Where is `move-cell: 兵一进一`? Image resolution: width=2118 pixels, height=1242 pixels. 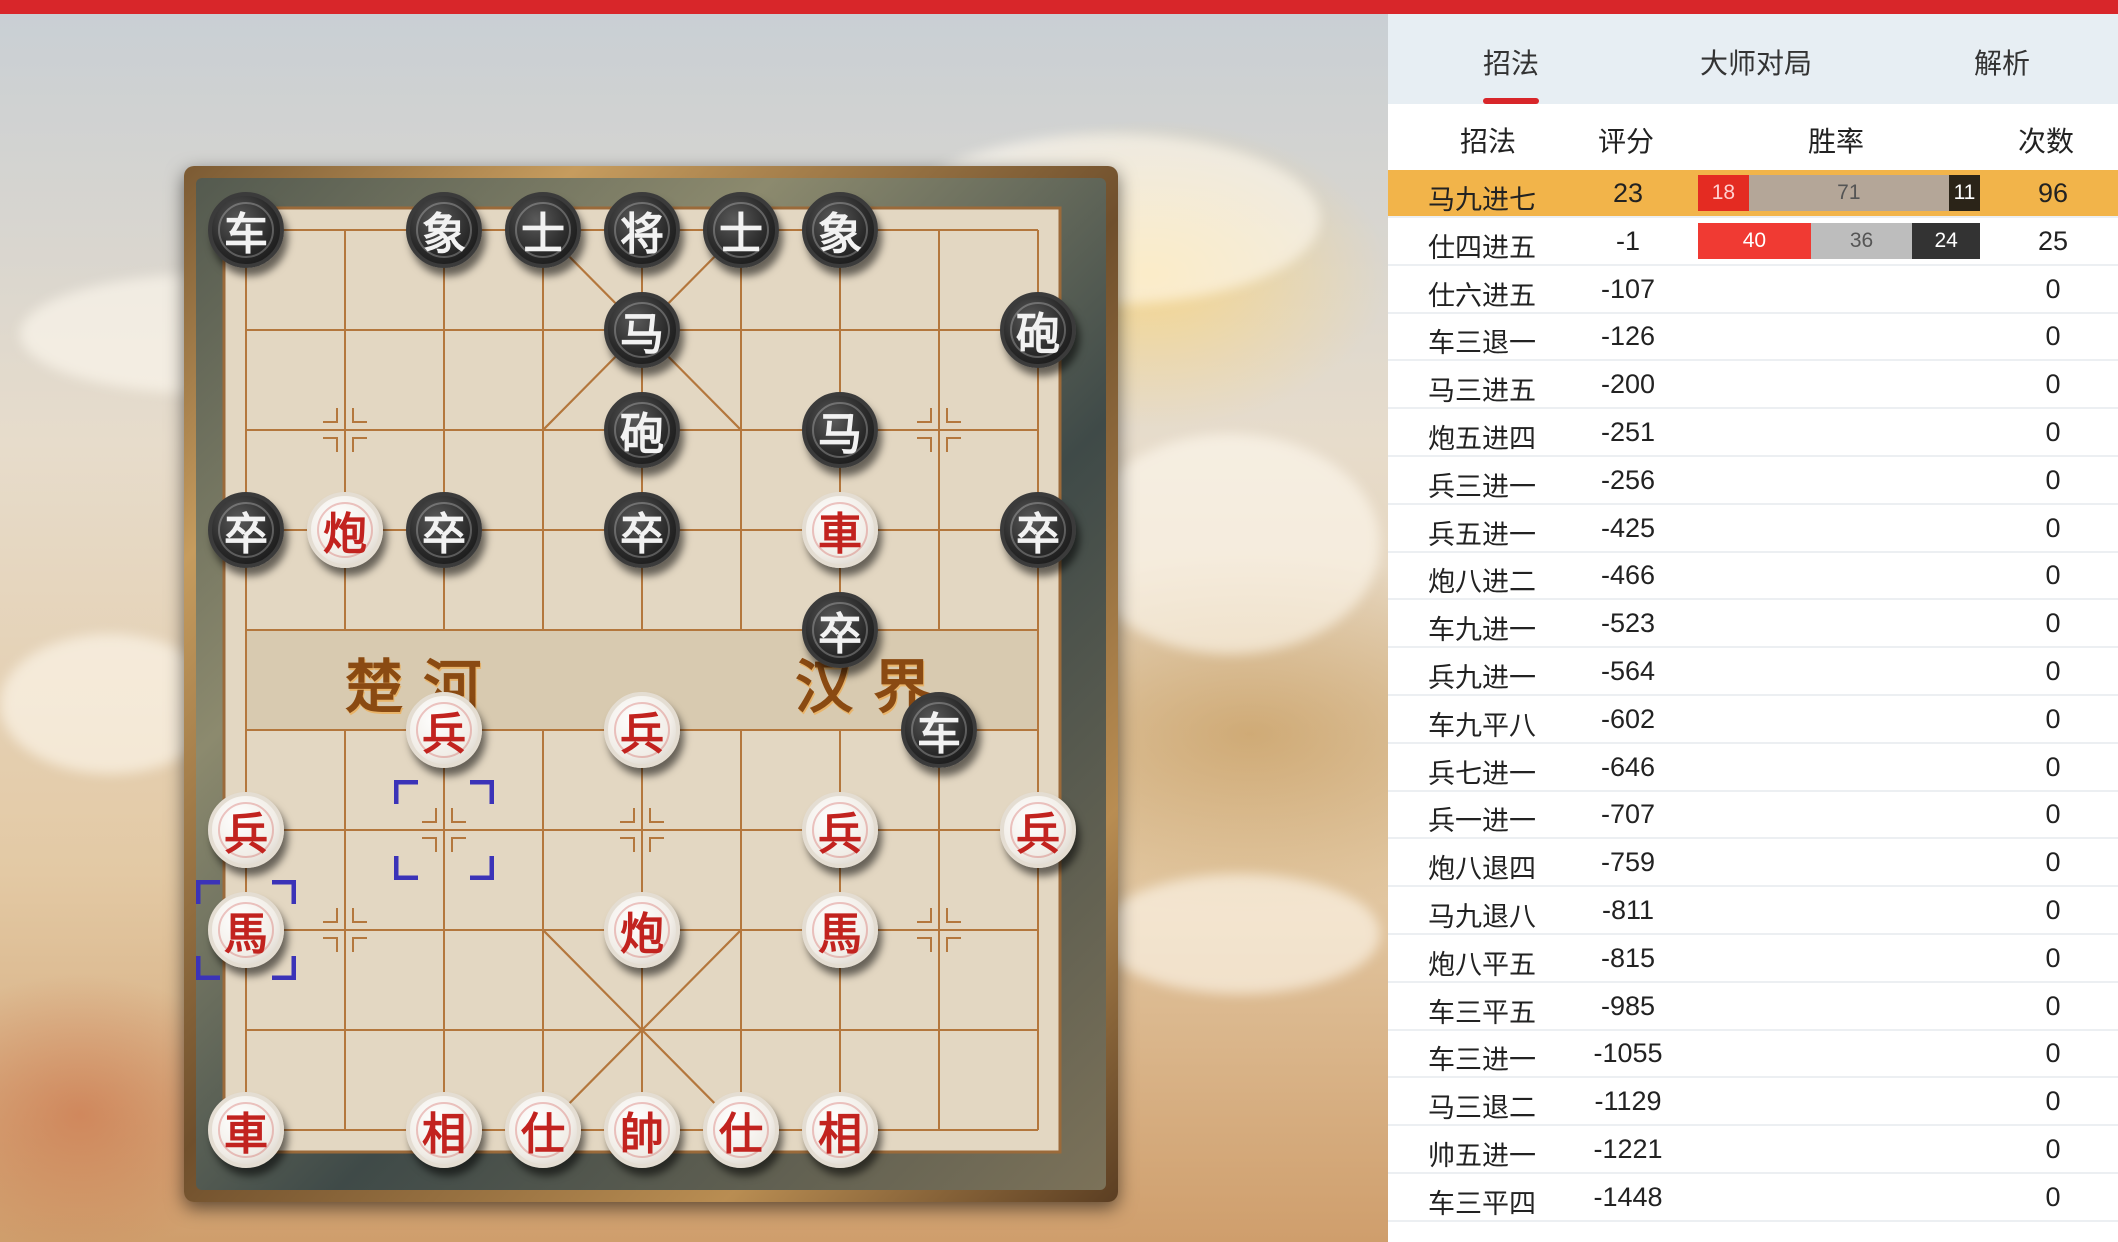
move-cell: 兵一进一 is located at coordinates (1482, 821).